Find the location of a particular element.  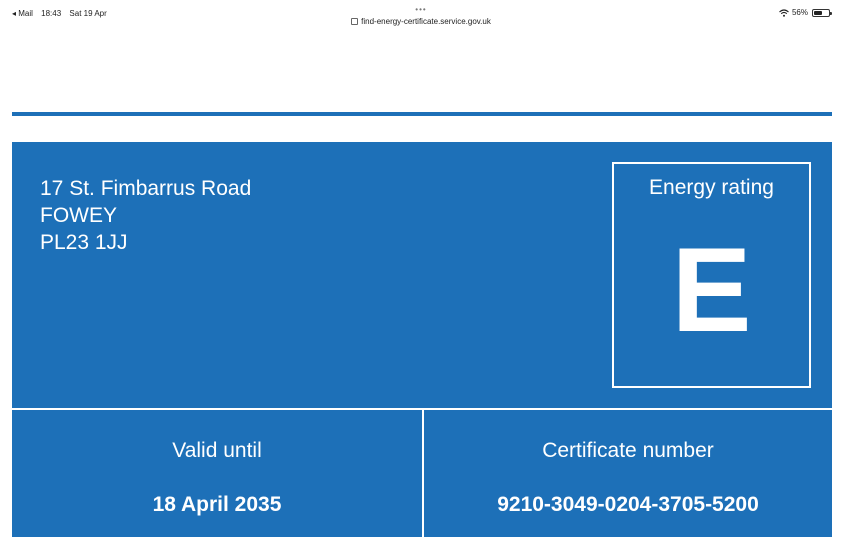

battery-level is located at coordinates (818, 12).